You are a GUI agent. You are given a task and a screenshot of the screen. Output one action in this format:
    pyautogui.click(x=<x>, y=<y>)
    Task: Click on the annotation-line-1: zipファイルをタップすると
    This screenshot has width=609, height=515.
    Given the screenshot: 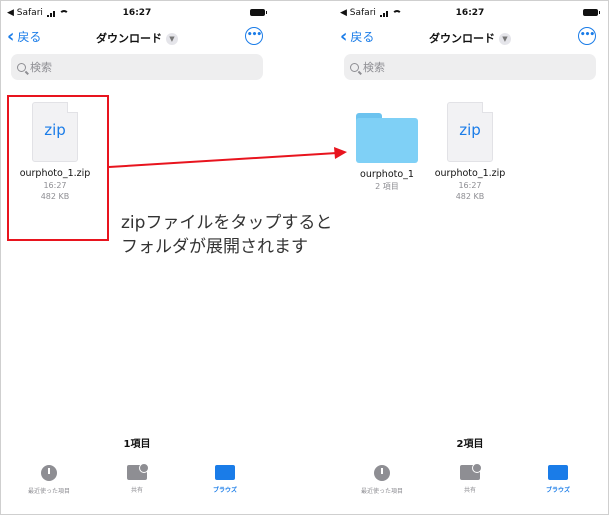 What is the action you would take?
    pyautogui.click(x=227, y=223)
    